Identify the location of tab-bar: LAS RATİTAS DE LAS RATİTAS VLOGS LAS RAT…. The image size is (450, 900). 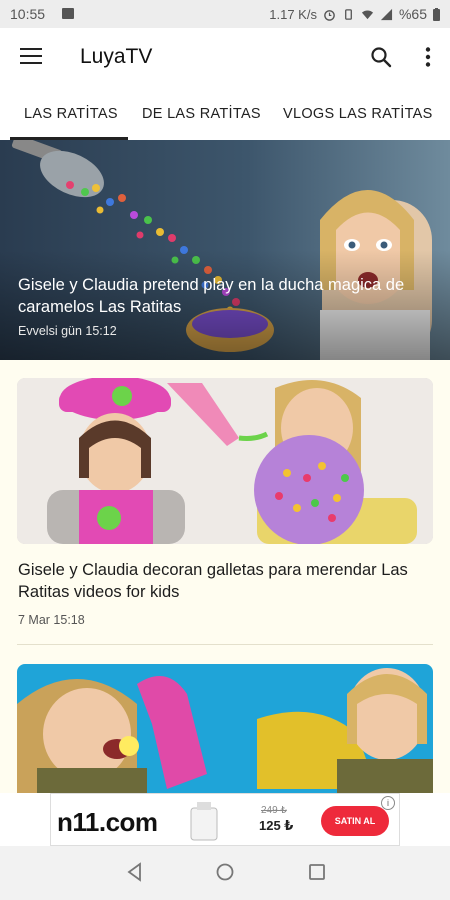
(225, 113).